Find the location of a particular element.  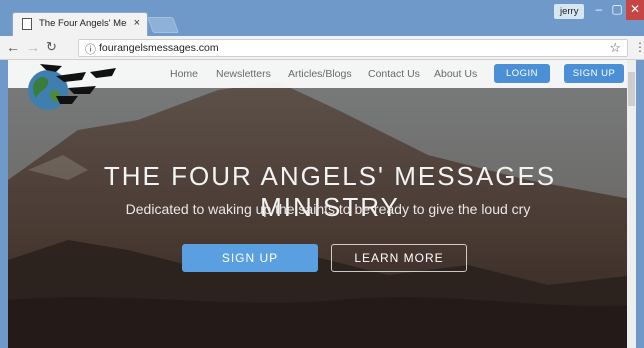

site-logo is located at coordinates (91, 87).